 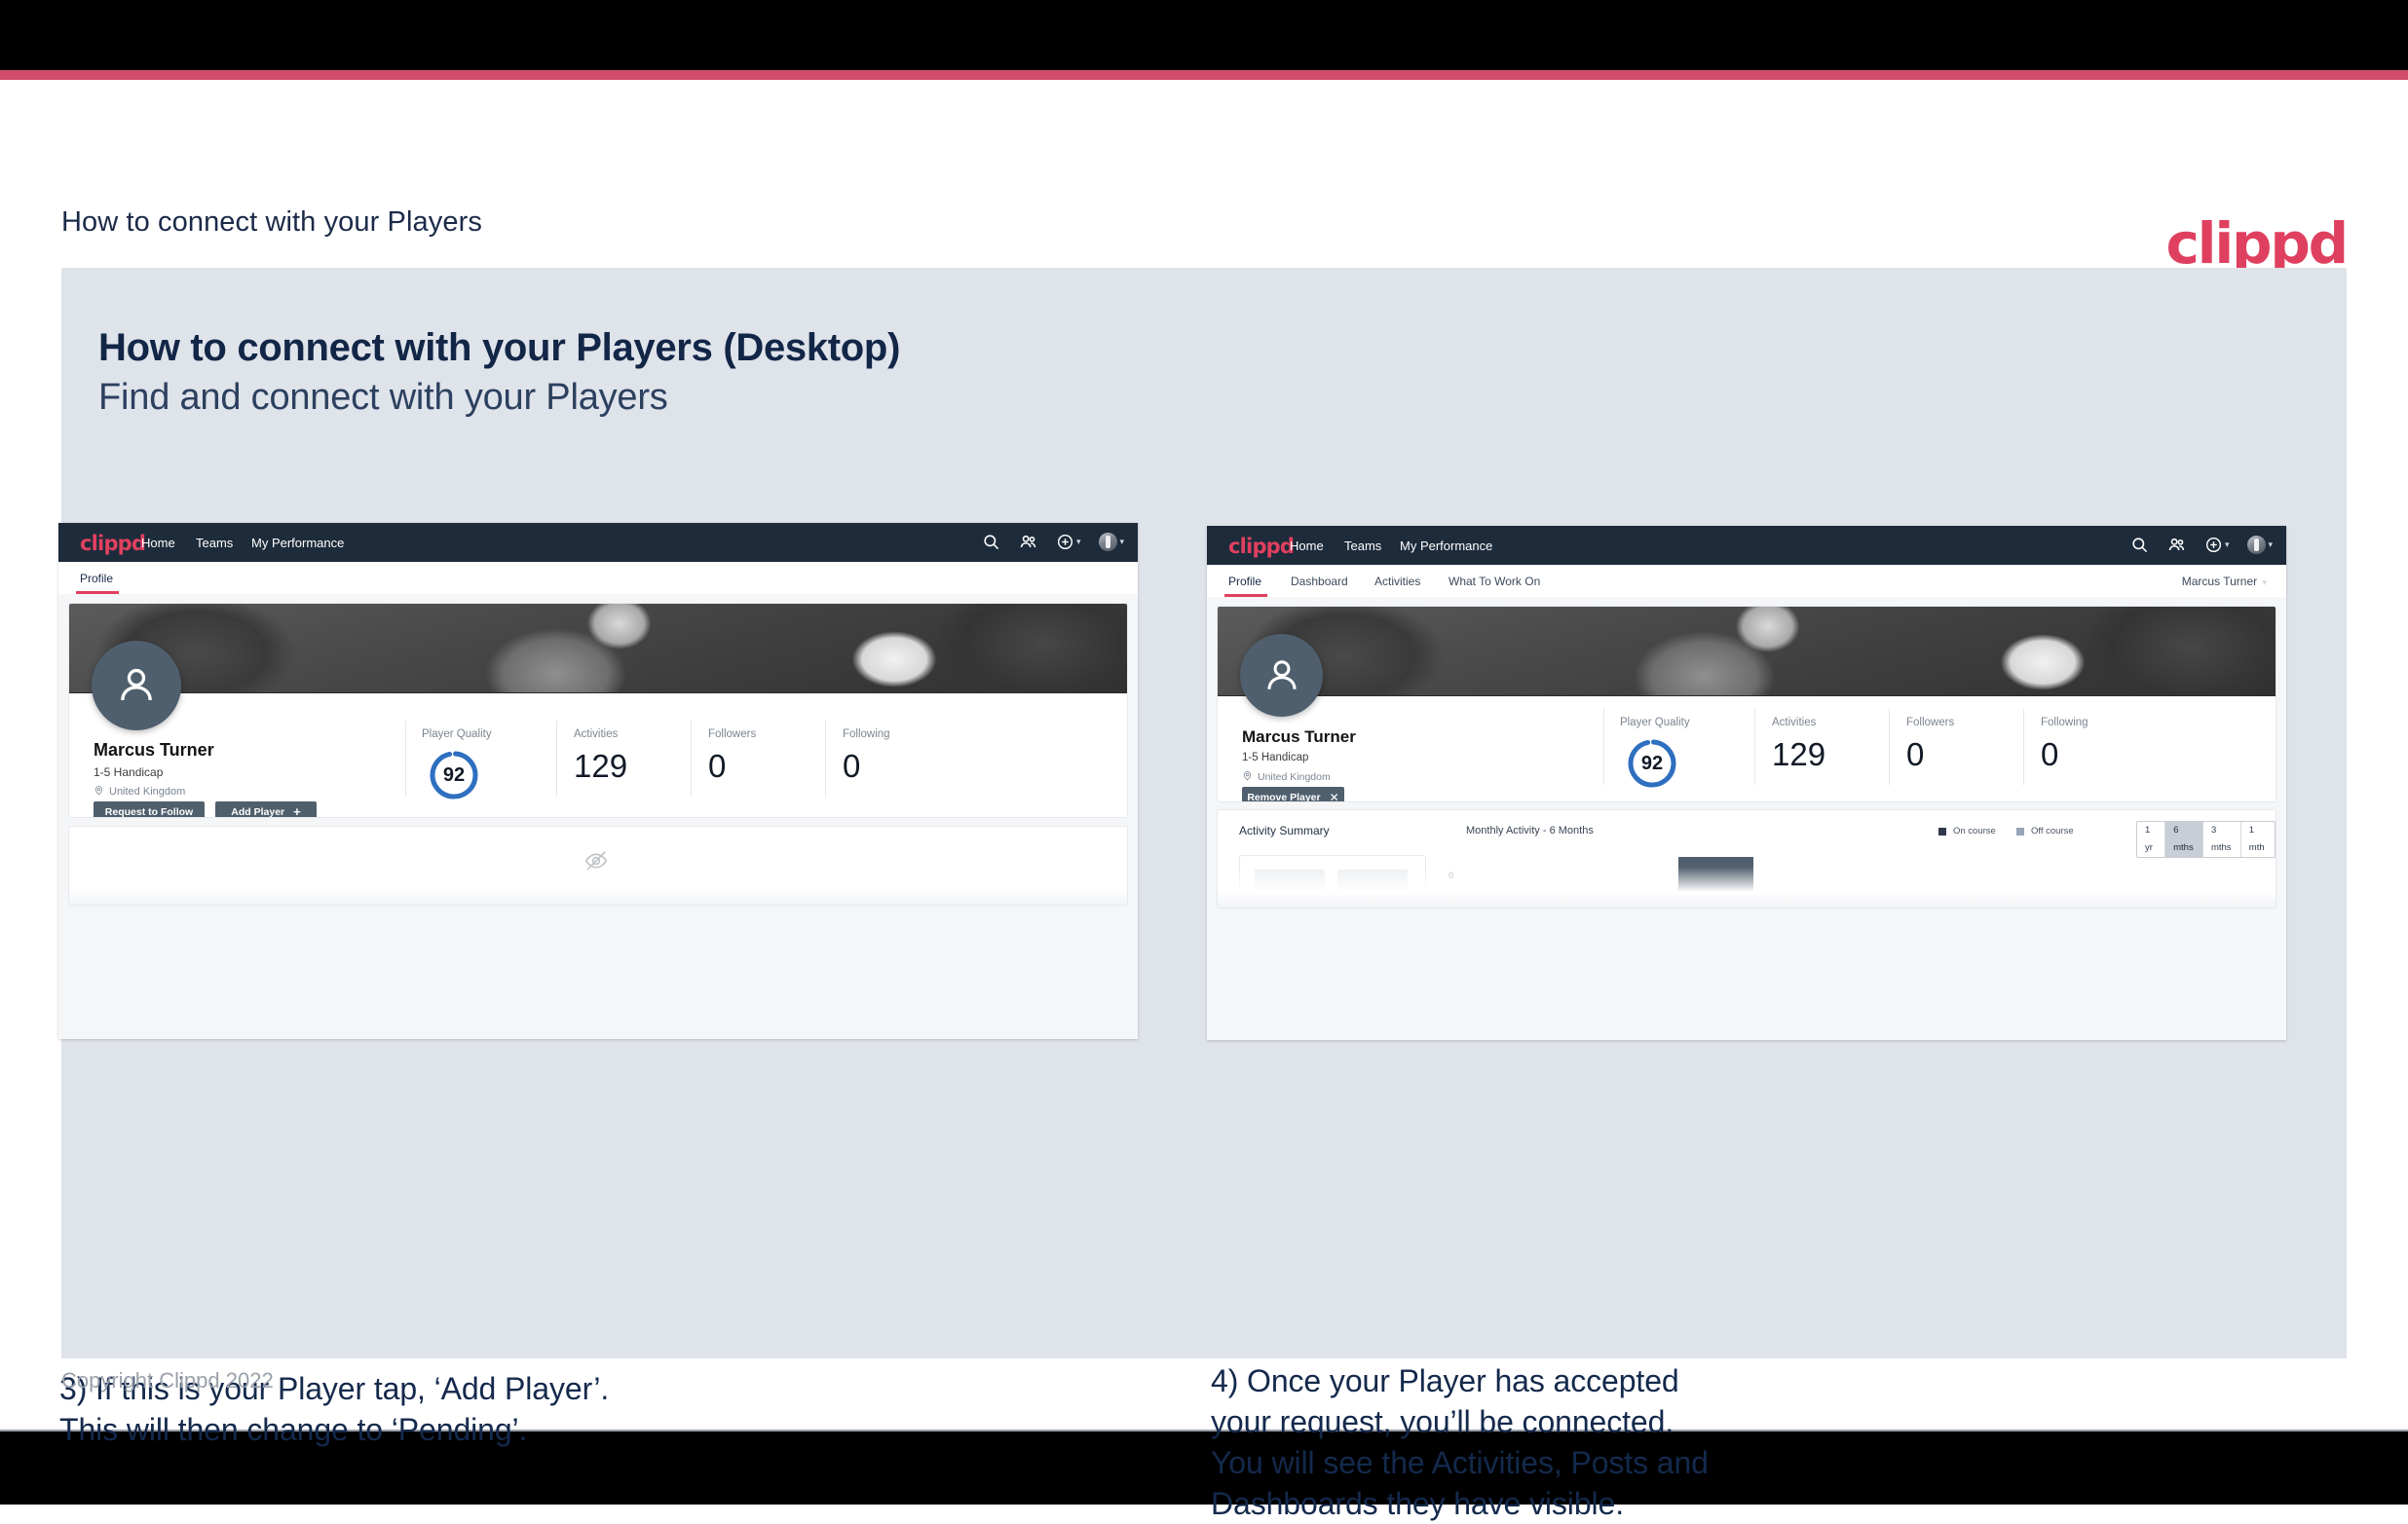 I want to click on slide-subtitle: Find and connect with your Players, so click(x=383, y=397).